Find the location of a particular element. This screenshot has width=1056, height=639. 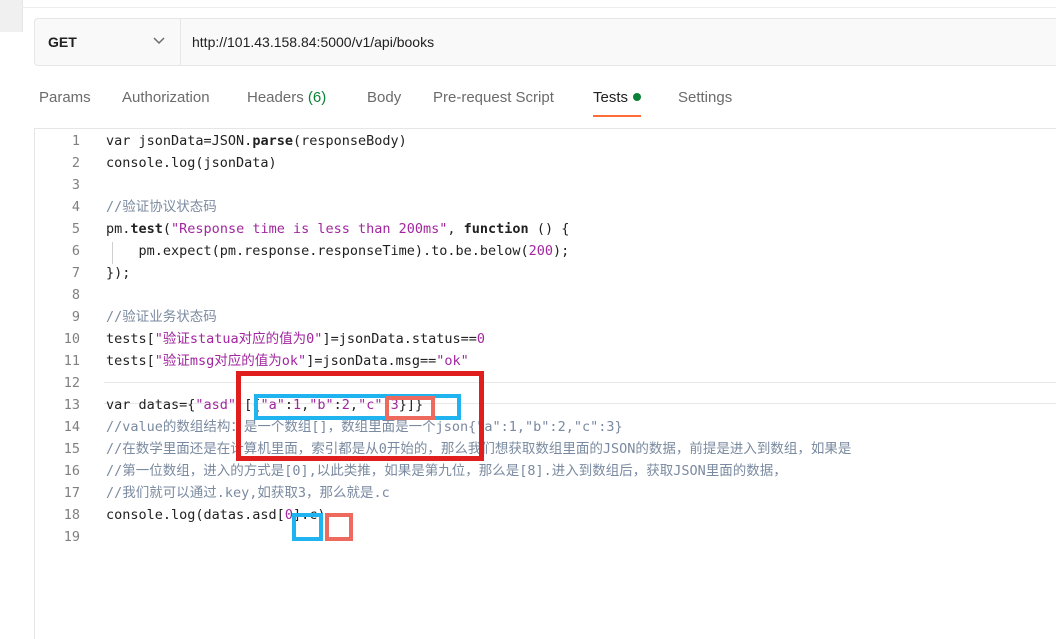

line-number: 11 is located at coordinates (71, 361).